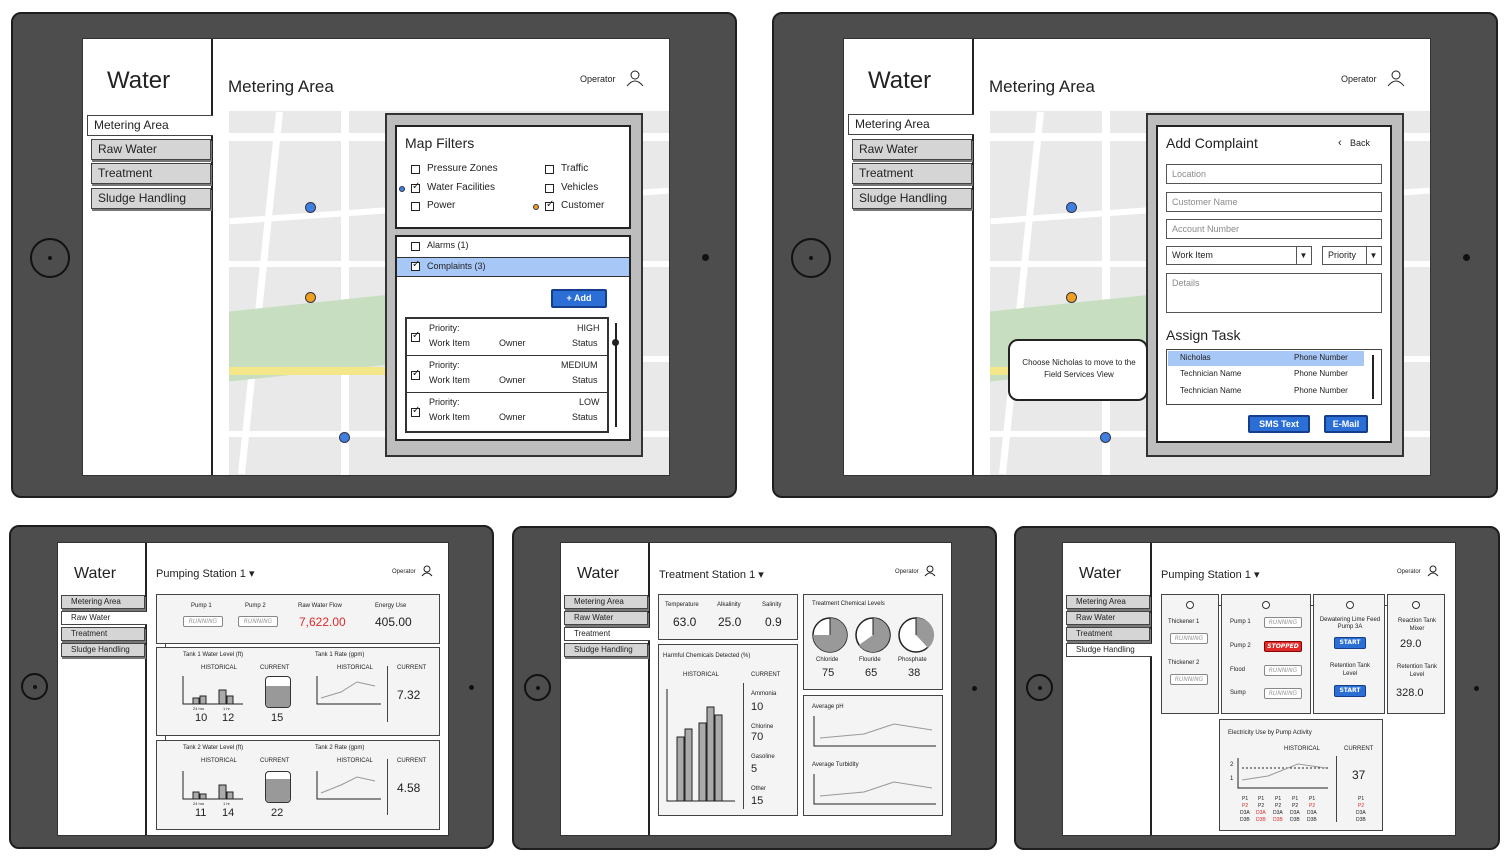  I want to click on add-button: + Add, so click(579, 298).